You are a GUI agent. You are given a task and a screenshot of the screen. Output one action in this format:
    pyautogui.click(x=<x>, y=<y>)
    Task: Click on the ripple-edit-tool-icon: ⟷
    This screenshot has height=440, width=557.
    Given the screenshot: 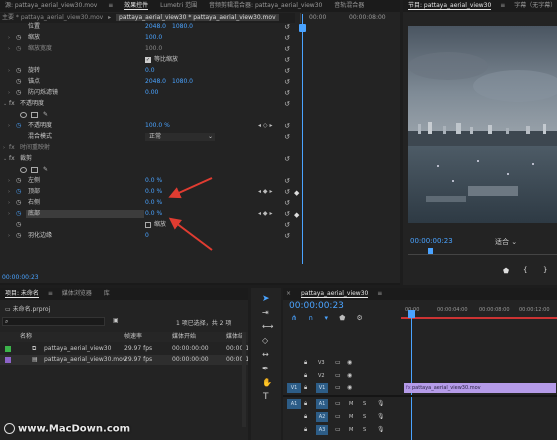 What is the action you would take?
    pyautogui.click(x=267, y=326)
    